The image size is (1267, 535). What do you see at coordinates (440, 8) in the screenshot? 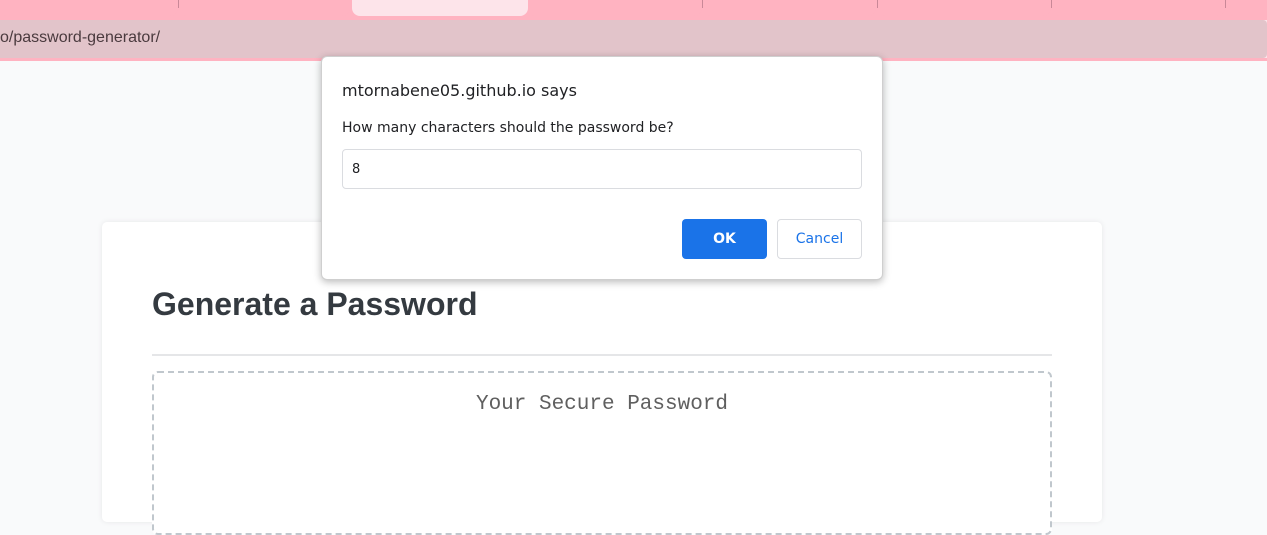
I see `browser-tab-active` at bounding box center [440, 8].